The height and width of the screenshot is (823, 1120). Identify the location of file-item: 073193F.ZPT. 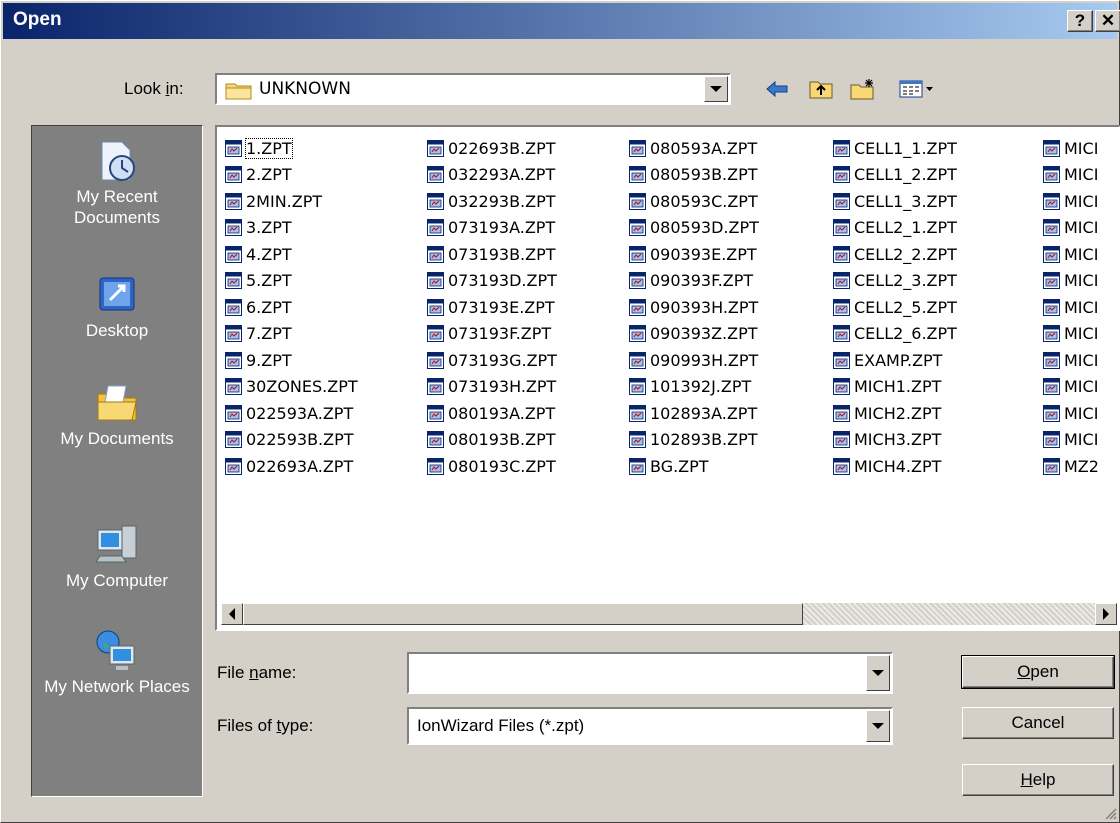
(492, 334).